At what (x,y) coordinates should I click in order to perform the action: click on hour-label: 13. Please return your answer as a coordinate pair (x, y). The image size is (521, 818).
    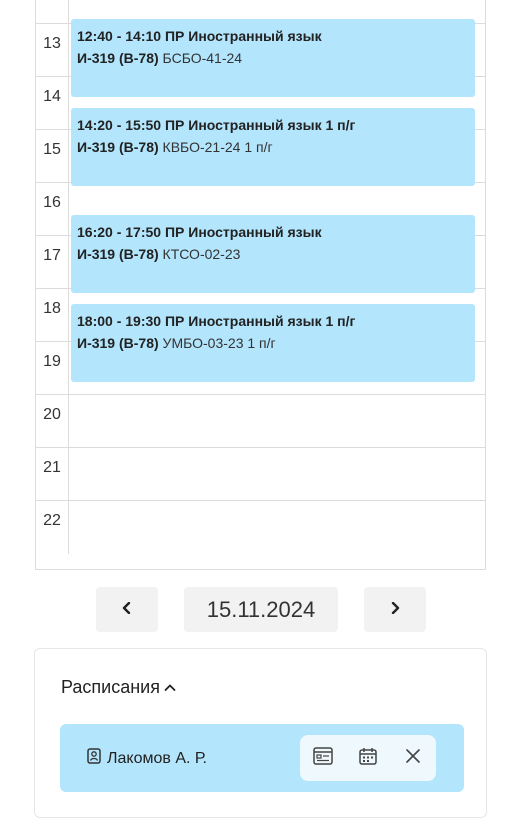
    Looking at the image, I should click on (52, 50).